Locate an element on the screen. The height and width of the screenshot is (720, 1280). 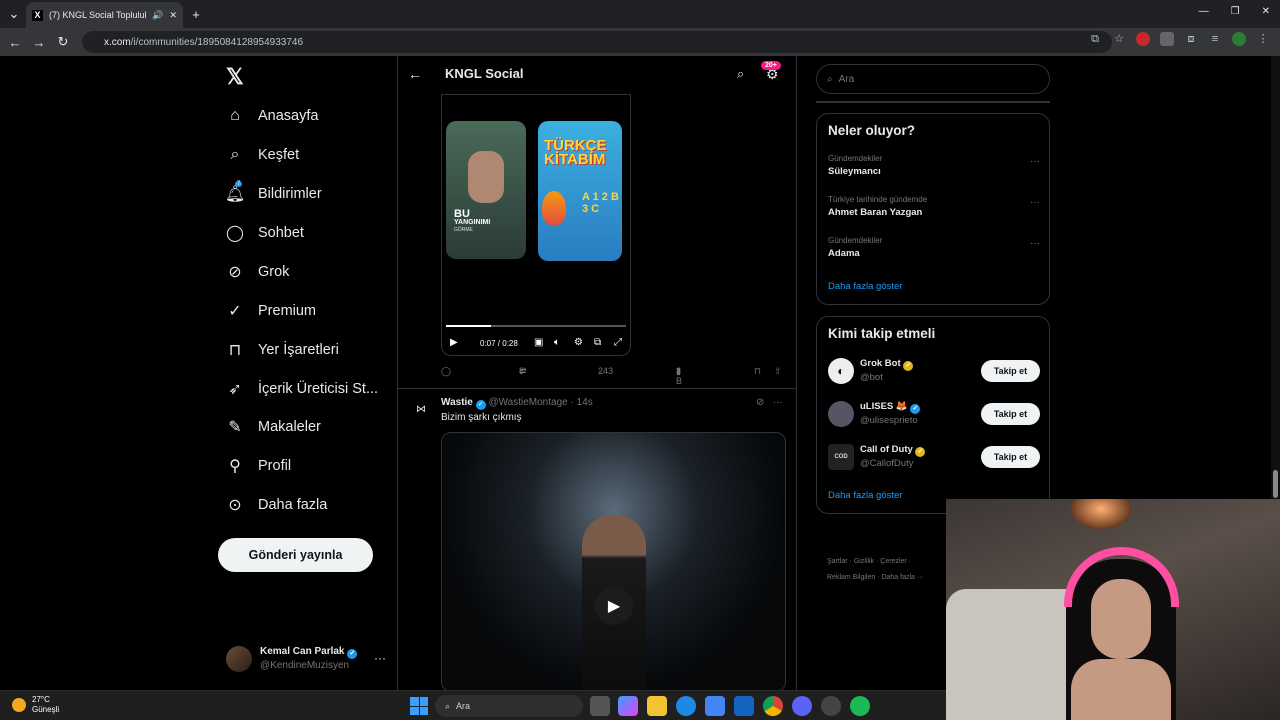
pip-icon: ⧉ is located at coordinates (597, 342).